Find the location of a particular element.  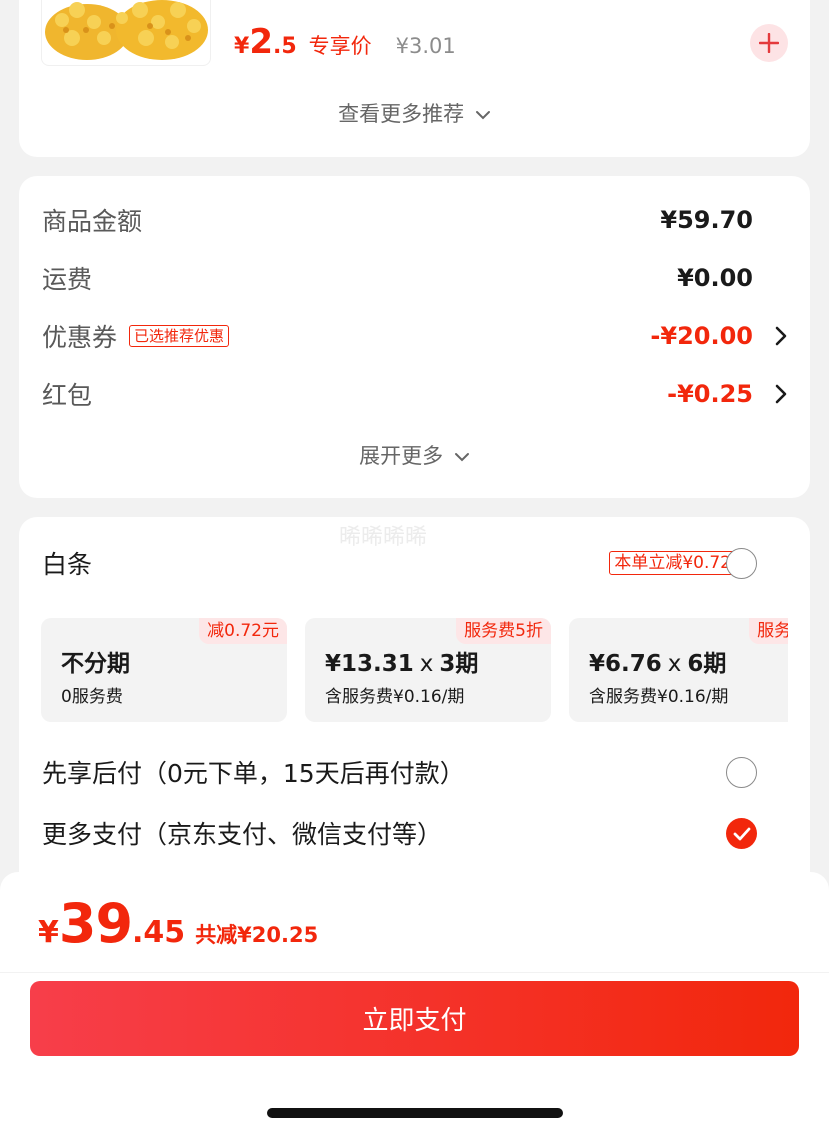

payment-option-baitiao: 白条 本单立减¥0.72 is located at coordinates (400, 563).